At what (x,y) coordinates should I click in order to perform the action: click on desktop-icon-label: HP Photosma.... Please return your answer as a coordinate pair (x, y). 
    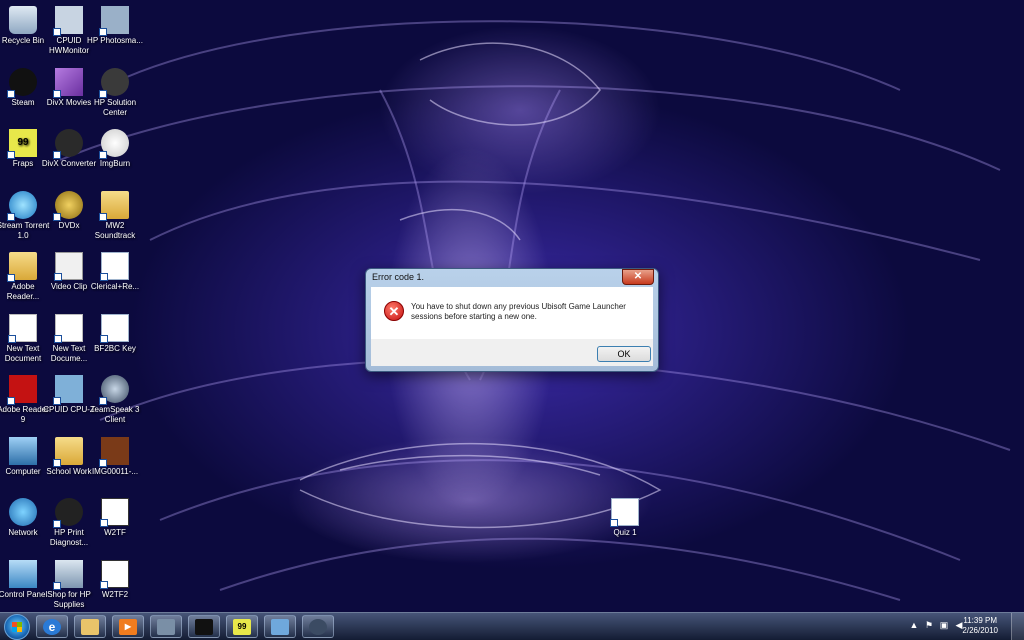
    Looking at the image, I should click on (115, 40).